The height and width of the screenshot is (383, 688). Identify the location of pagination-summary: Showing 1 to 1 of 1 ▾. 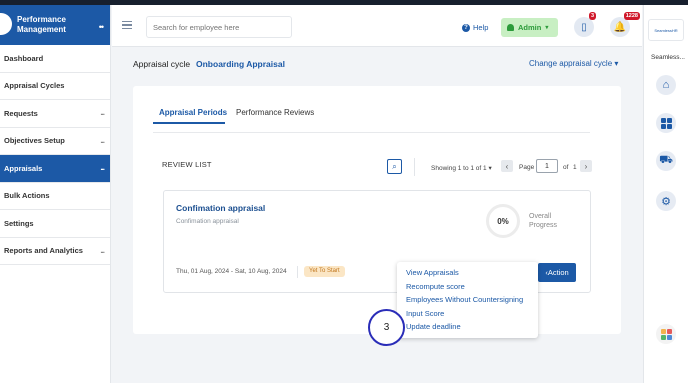
(461, 168).